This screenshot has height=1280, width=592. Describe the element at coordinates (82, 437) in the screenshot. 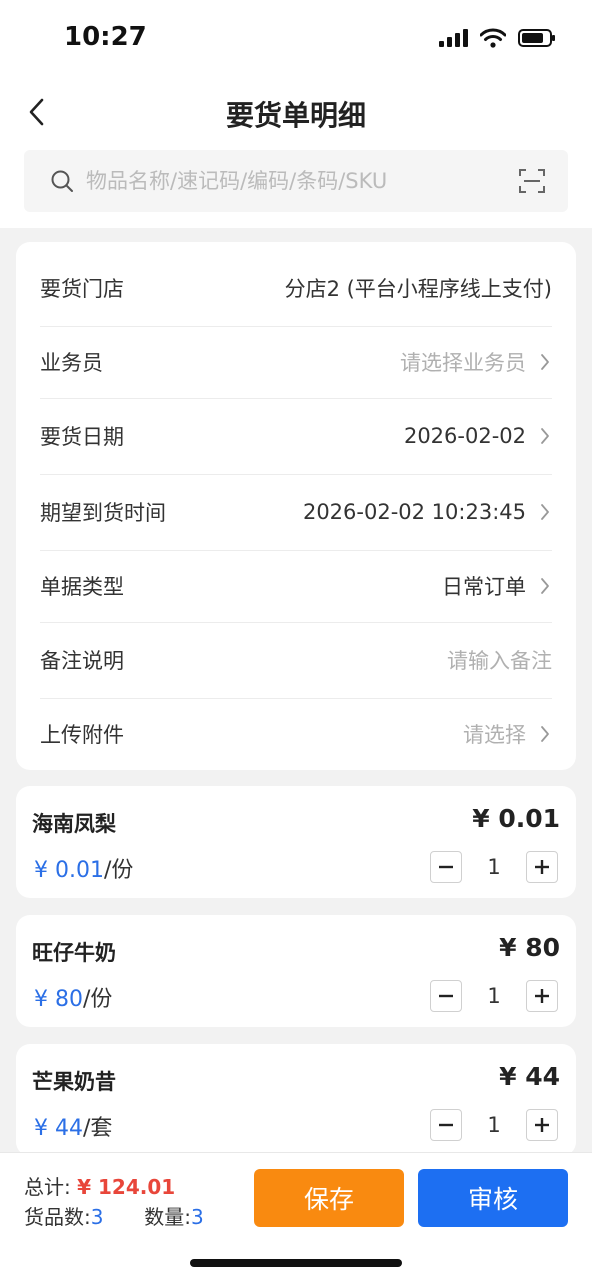

I see `order-date-label: 要货日期` at that location.